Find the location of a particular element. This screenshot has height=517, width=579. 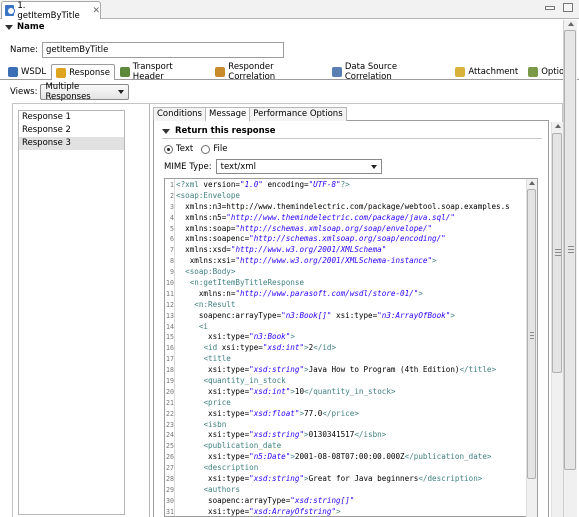

text-radio is located at coordinates (168, 149).